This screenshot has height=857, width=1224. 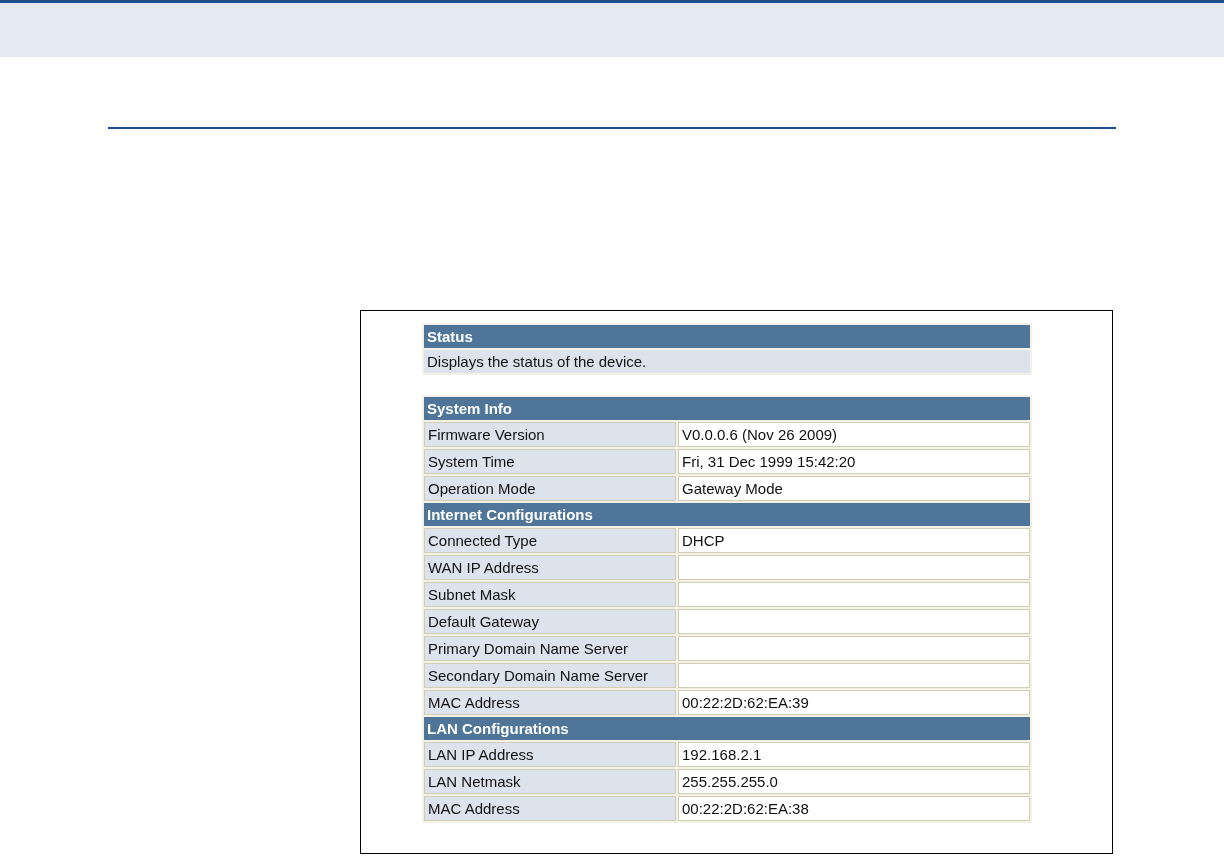 I want to click on section-header: LAN Configurations, so click(x=727, y=728).